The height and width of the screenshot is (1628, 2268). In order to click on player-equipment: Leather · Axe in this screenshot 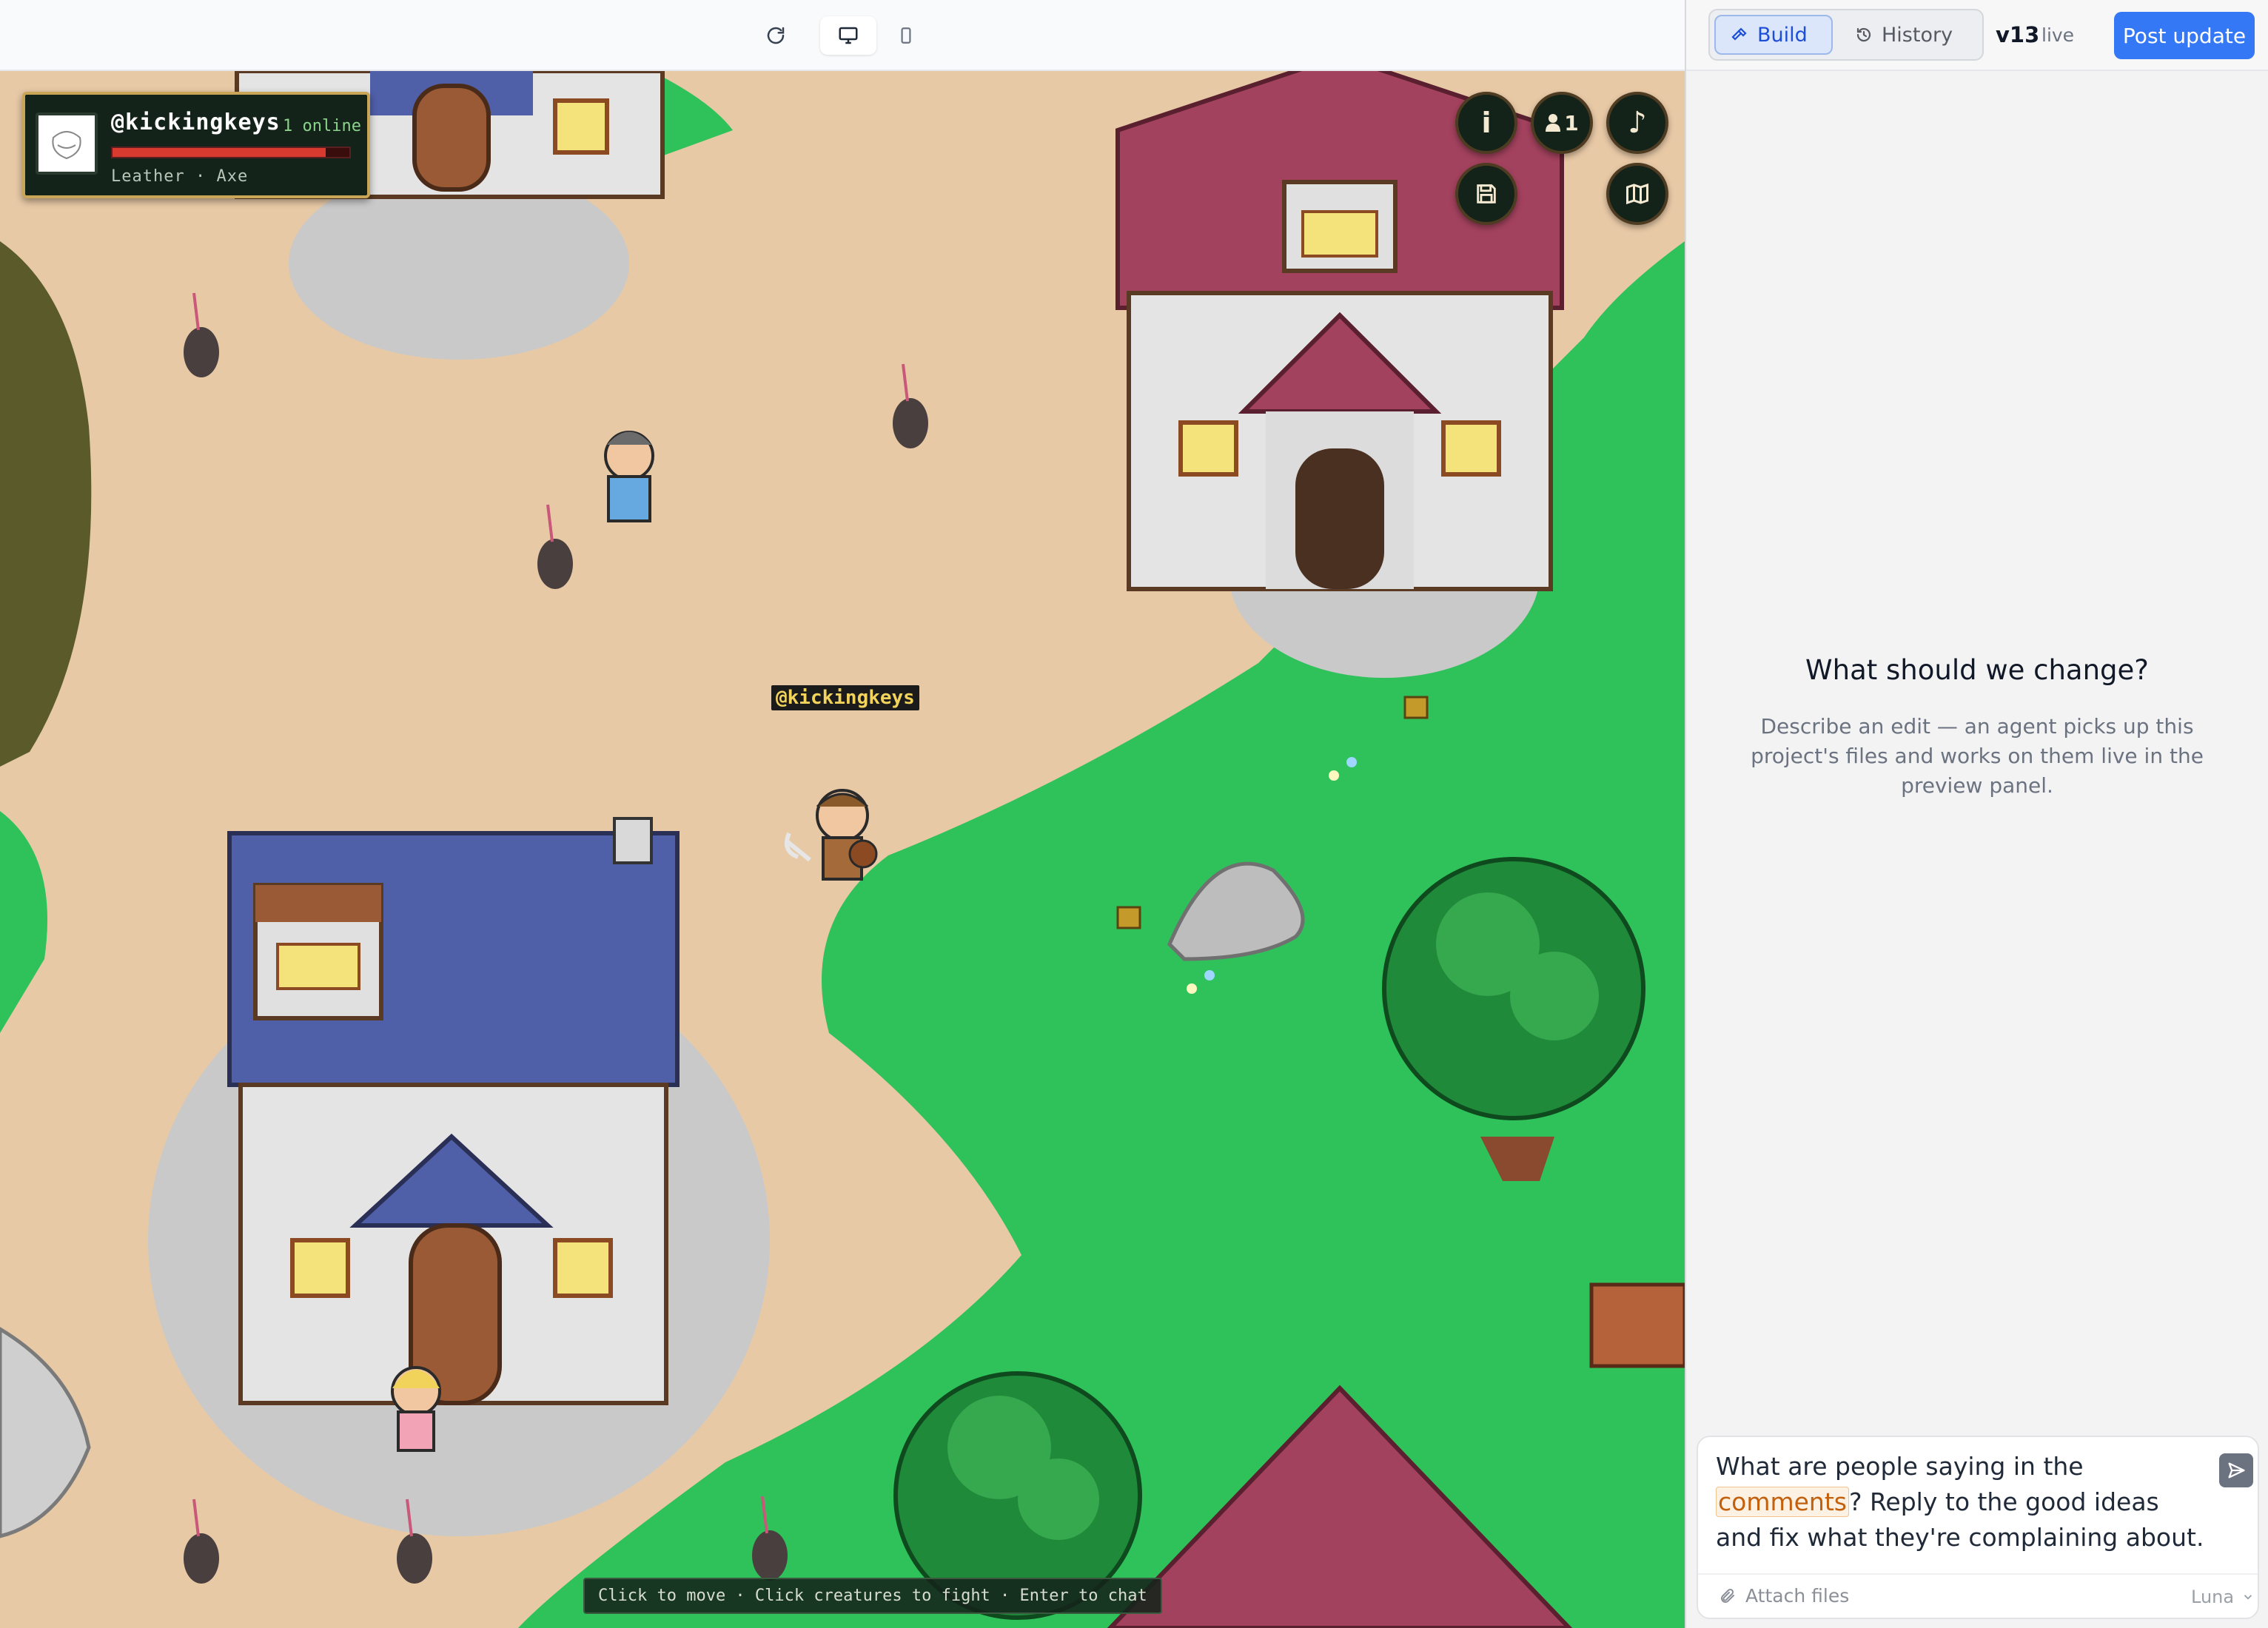, I will do `click(180, 176)`.